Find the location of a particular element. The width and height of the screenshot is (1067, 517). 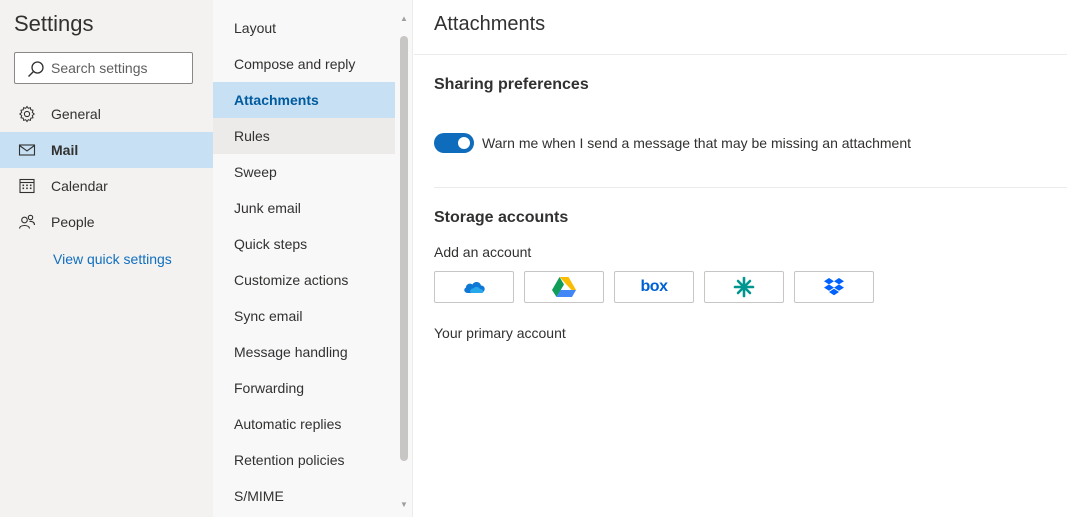

nav-label-calendar: Calendar is located at coordinates (79, 186).